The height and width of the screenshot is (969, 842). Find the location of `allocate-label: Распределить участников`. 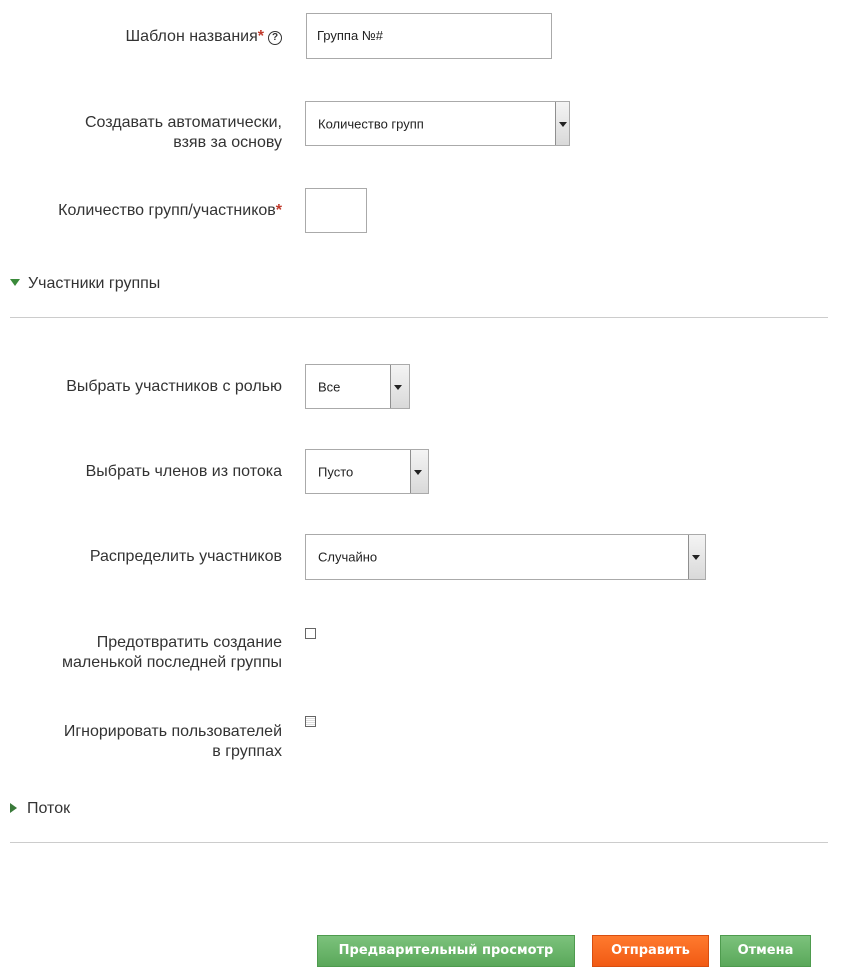

allocate-label: Распределить участников is located at coordinates (185, 556).